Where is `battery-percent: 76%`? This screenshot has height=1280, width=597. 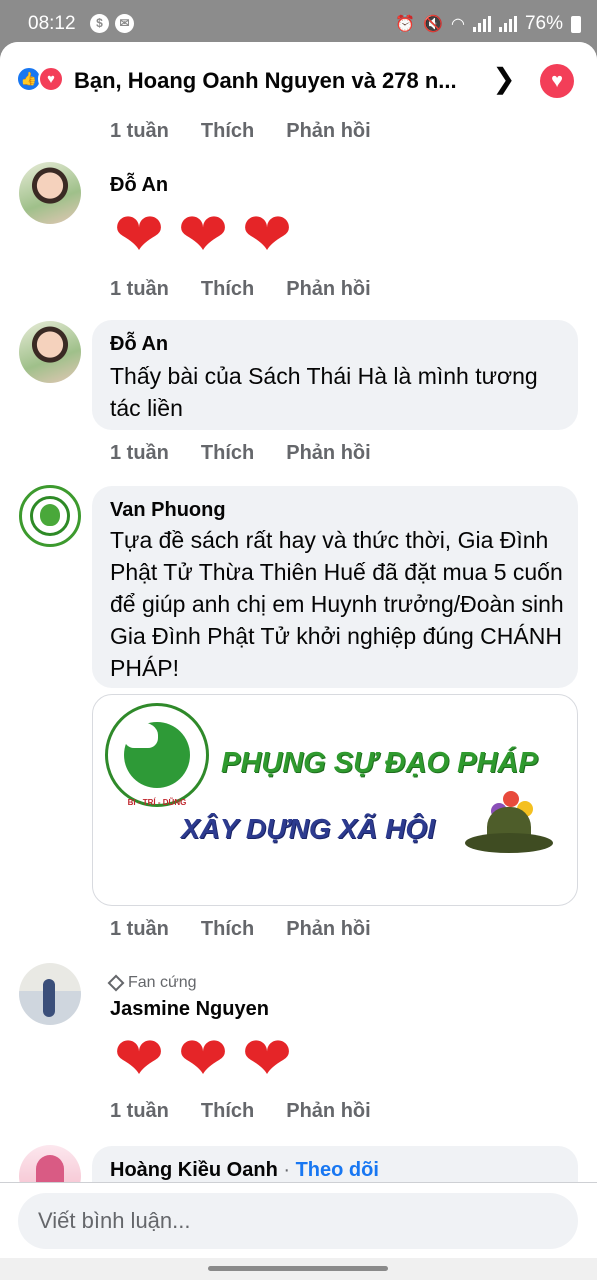
battery-percent: 76% is located at coordinates (543, 23).